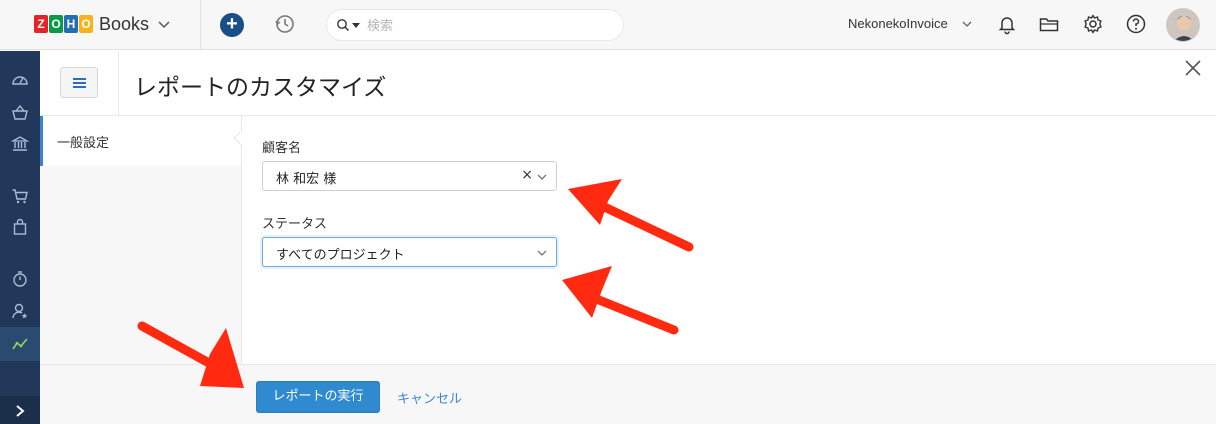 The image size is (1216, 424). I want to click on top-bar: Z O H O Books + NekonekoInvoice, so click(608, 25).